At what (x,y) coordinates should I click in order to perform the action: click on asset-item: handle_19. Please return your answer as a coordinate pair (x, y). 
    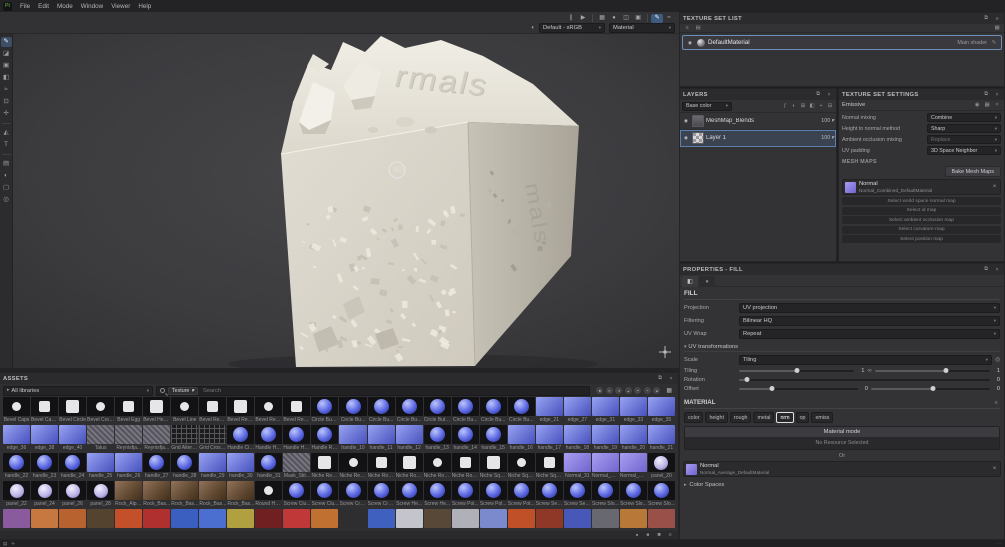
    Looking at the image, I should click on (605, 438).